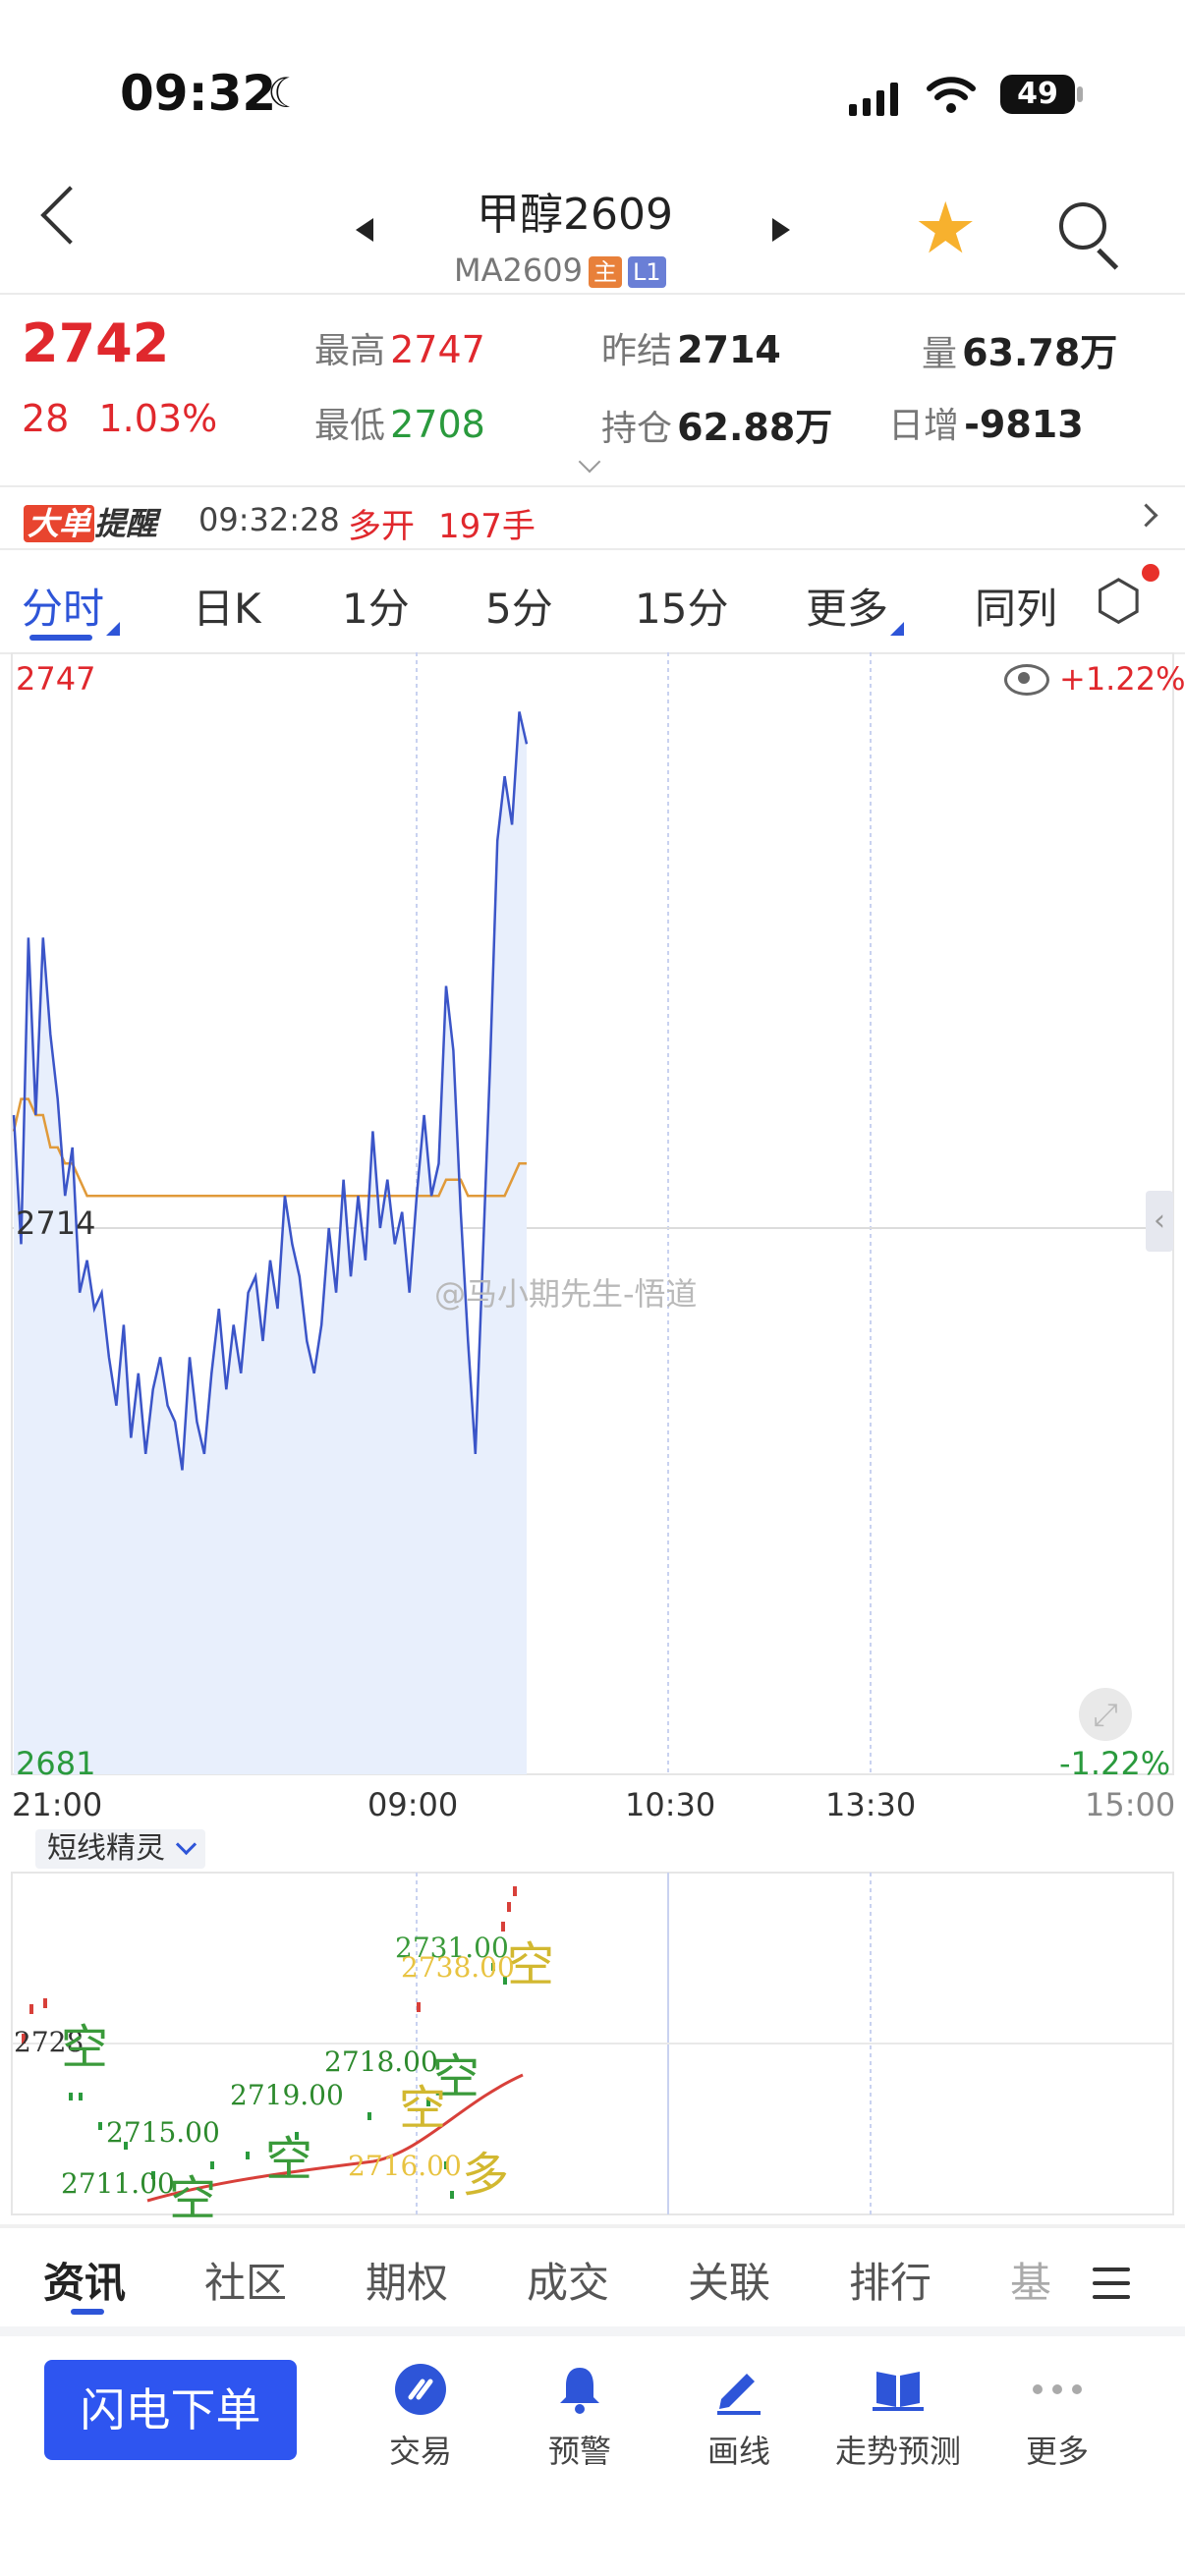  I want to click on price-change: 28 1.03%, so click(120, 418).